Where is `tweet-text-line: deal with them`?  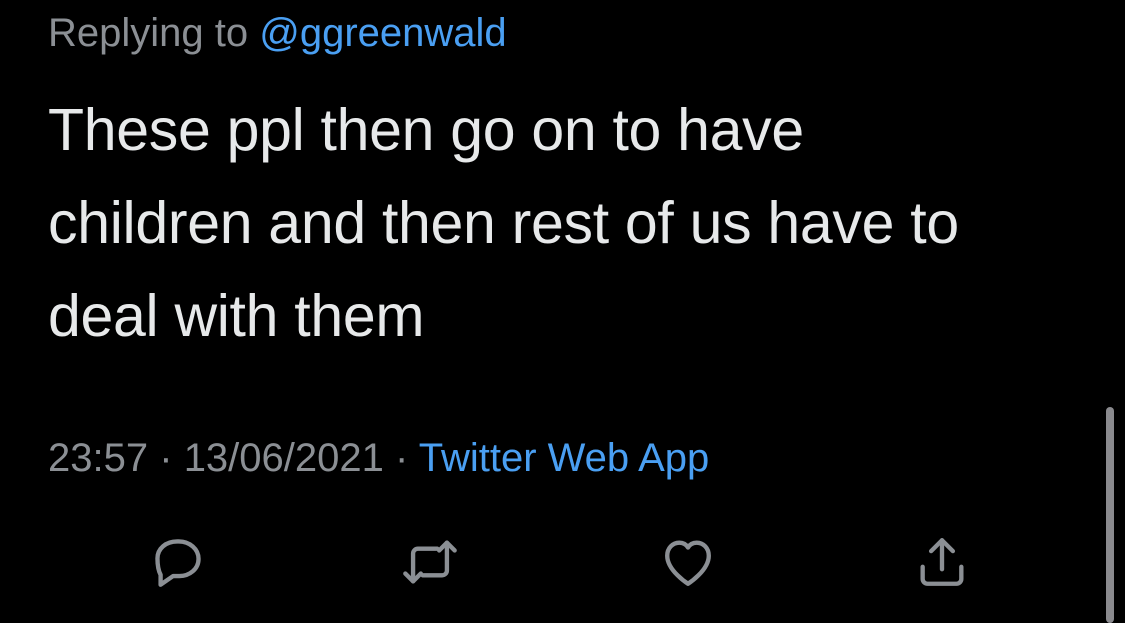 tweet-text-line: deal with them is located at coordinates (236, 316).